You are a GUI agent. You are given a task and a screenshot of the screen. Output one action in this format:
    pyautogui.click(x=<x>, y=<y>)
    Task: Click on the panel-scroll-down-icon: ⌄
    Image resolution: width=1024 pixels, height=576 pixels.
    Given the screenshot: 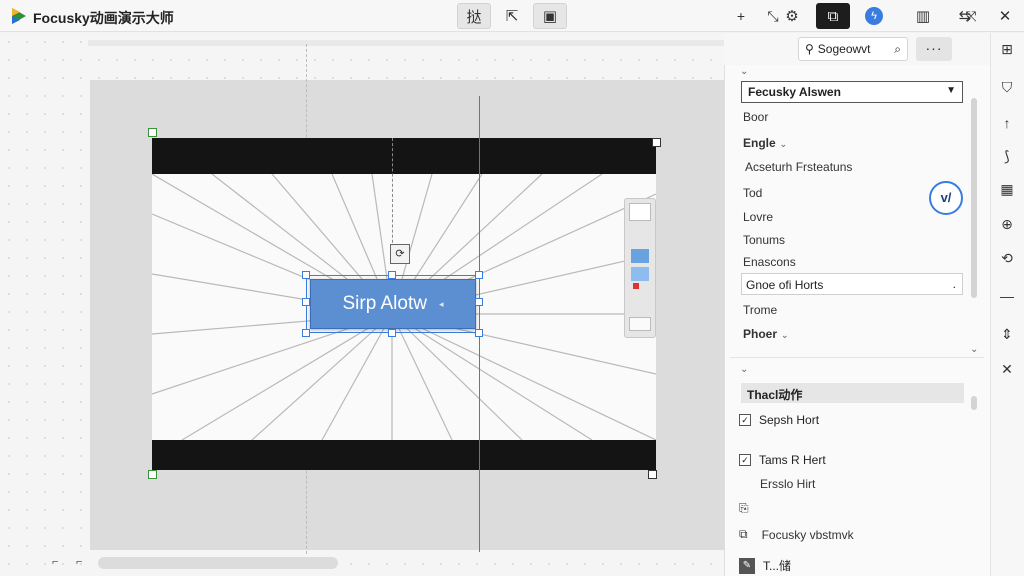 What is the action you would take?
    pyautogui.click(x=974, y=349)
    